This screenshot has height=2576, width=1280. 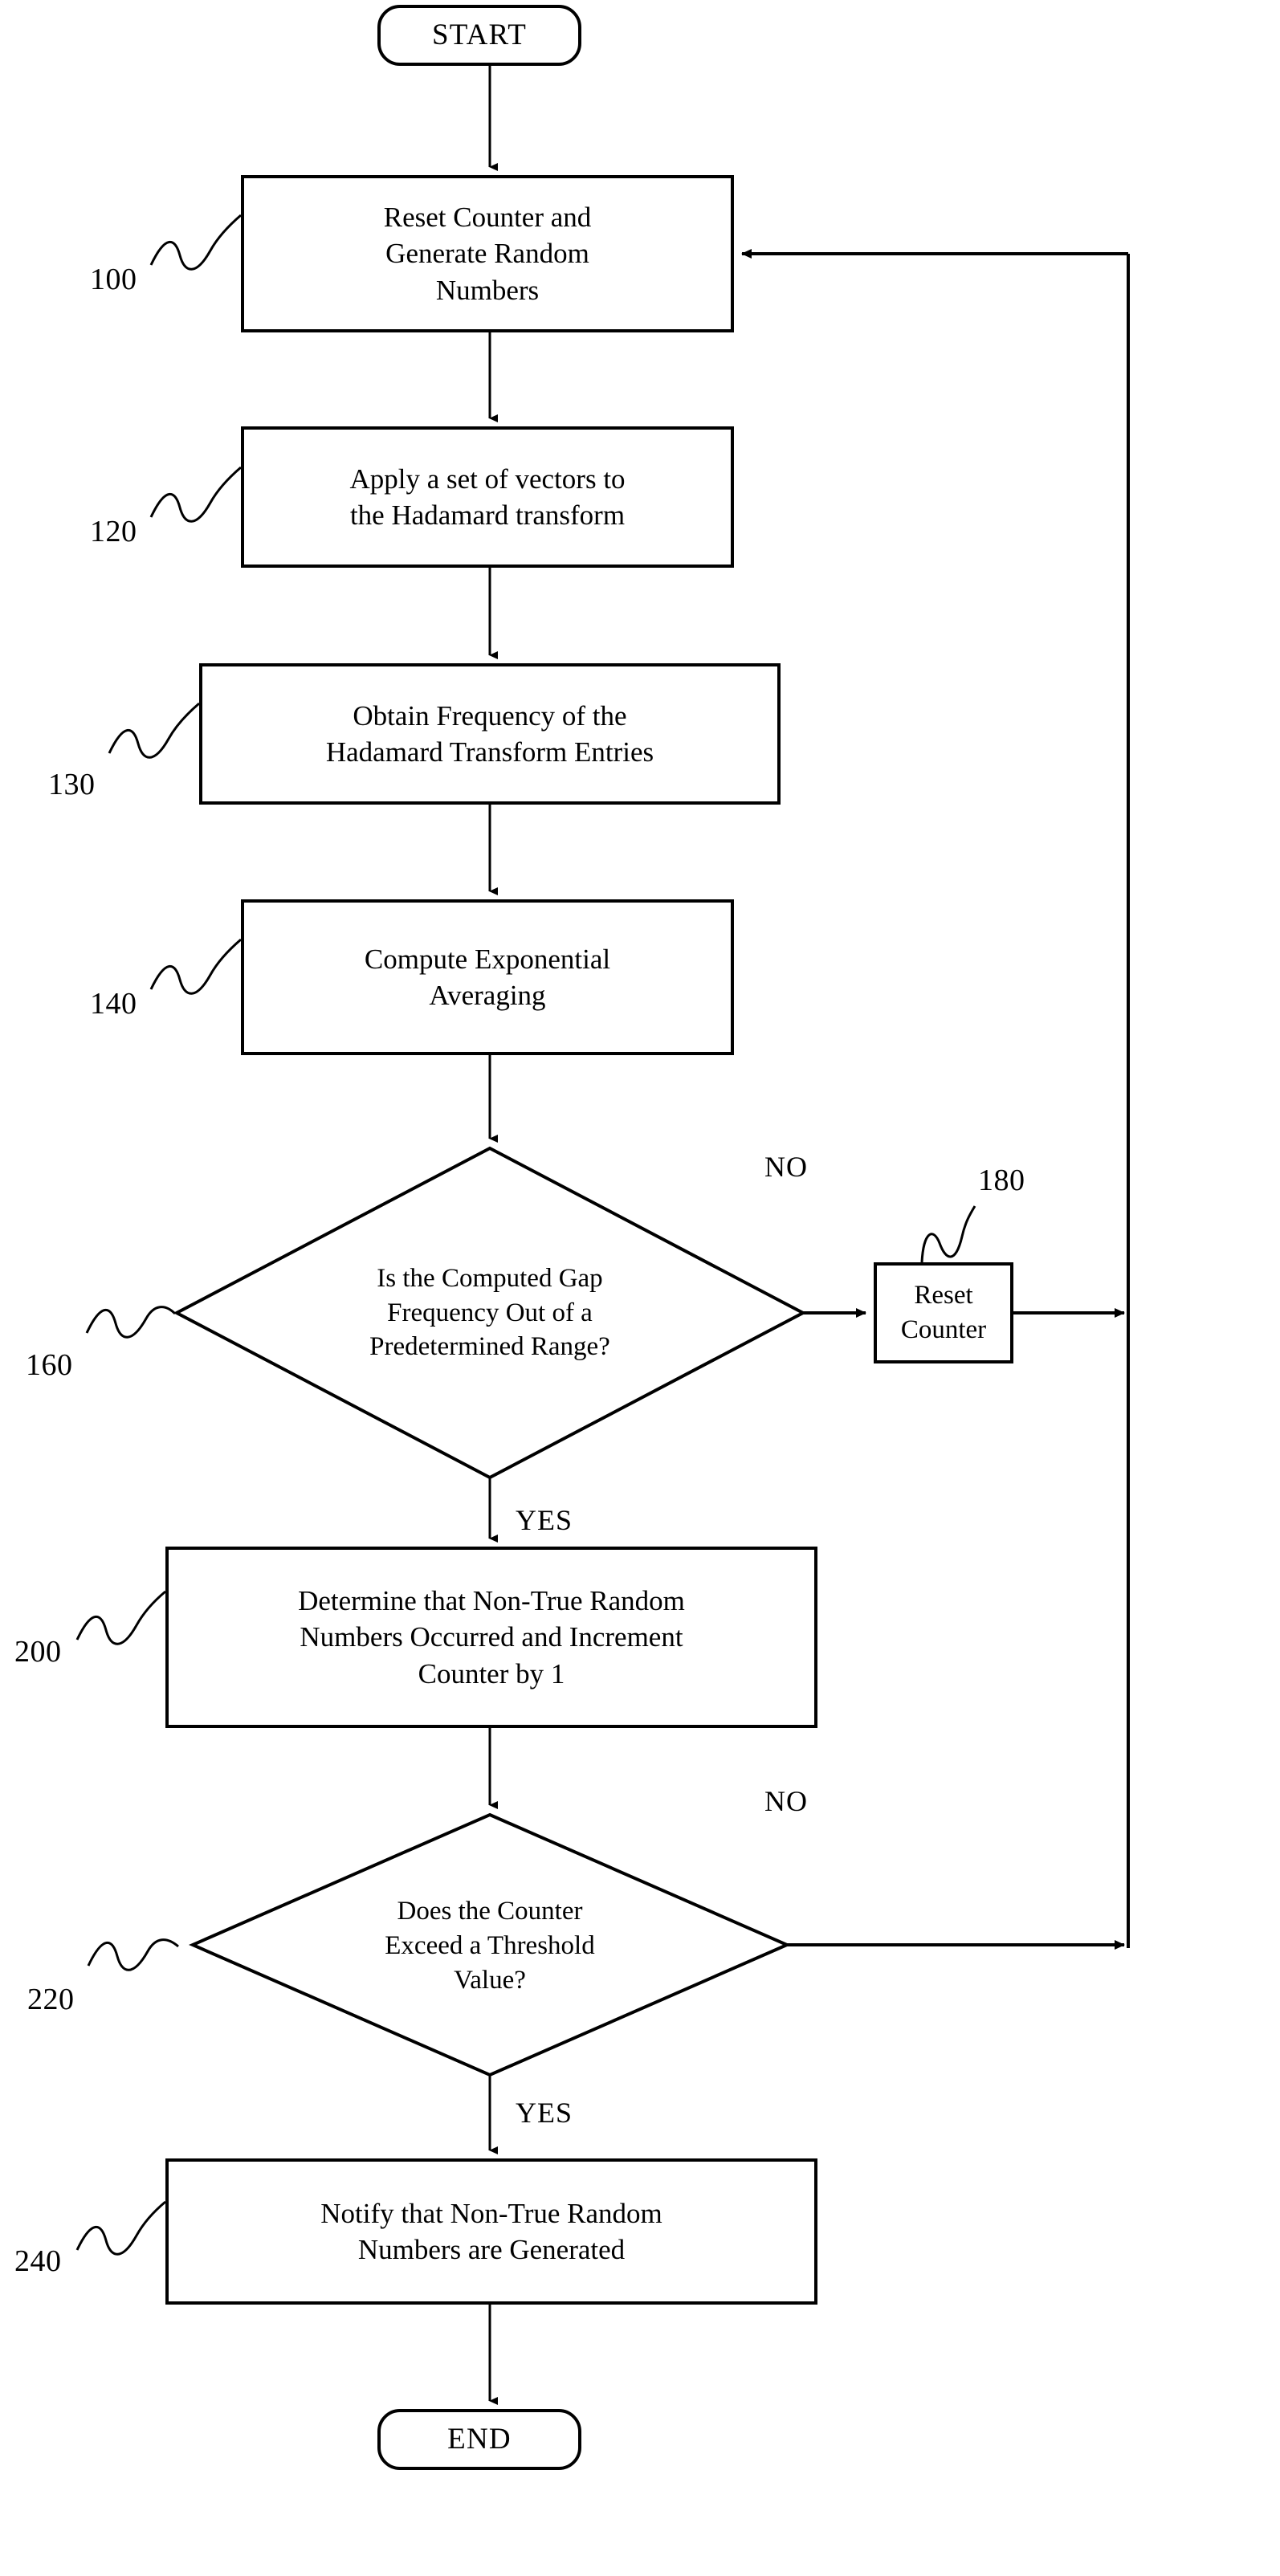 I want to click on process-180-shape, so click(x=943, y=1312).